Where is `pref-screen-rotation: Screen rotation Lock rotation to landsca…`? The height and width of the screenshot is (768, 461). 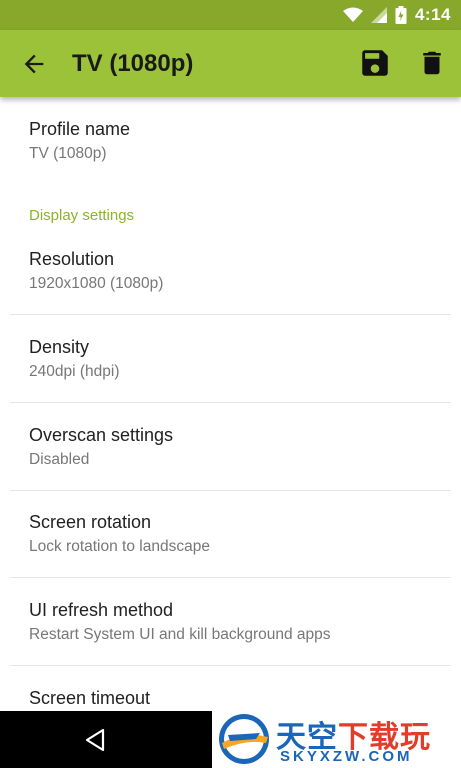
pref-screen-rotation: Screen rotation Lock rotation to landsca… is located at coordinates (230, 534).